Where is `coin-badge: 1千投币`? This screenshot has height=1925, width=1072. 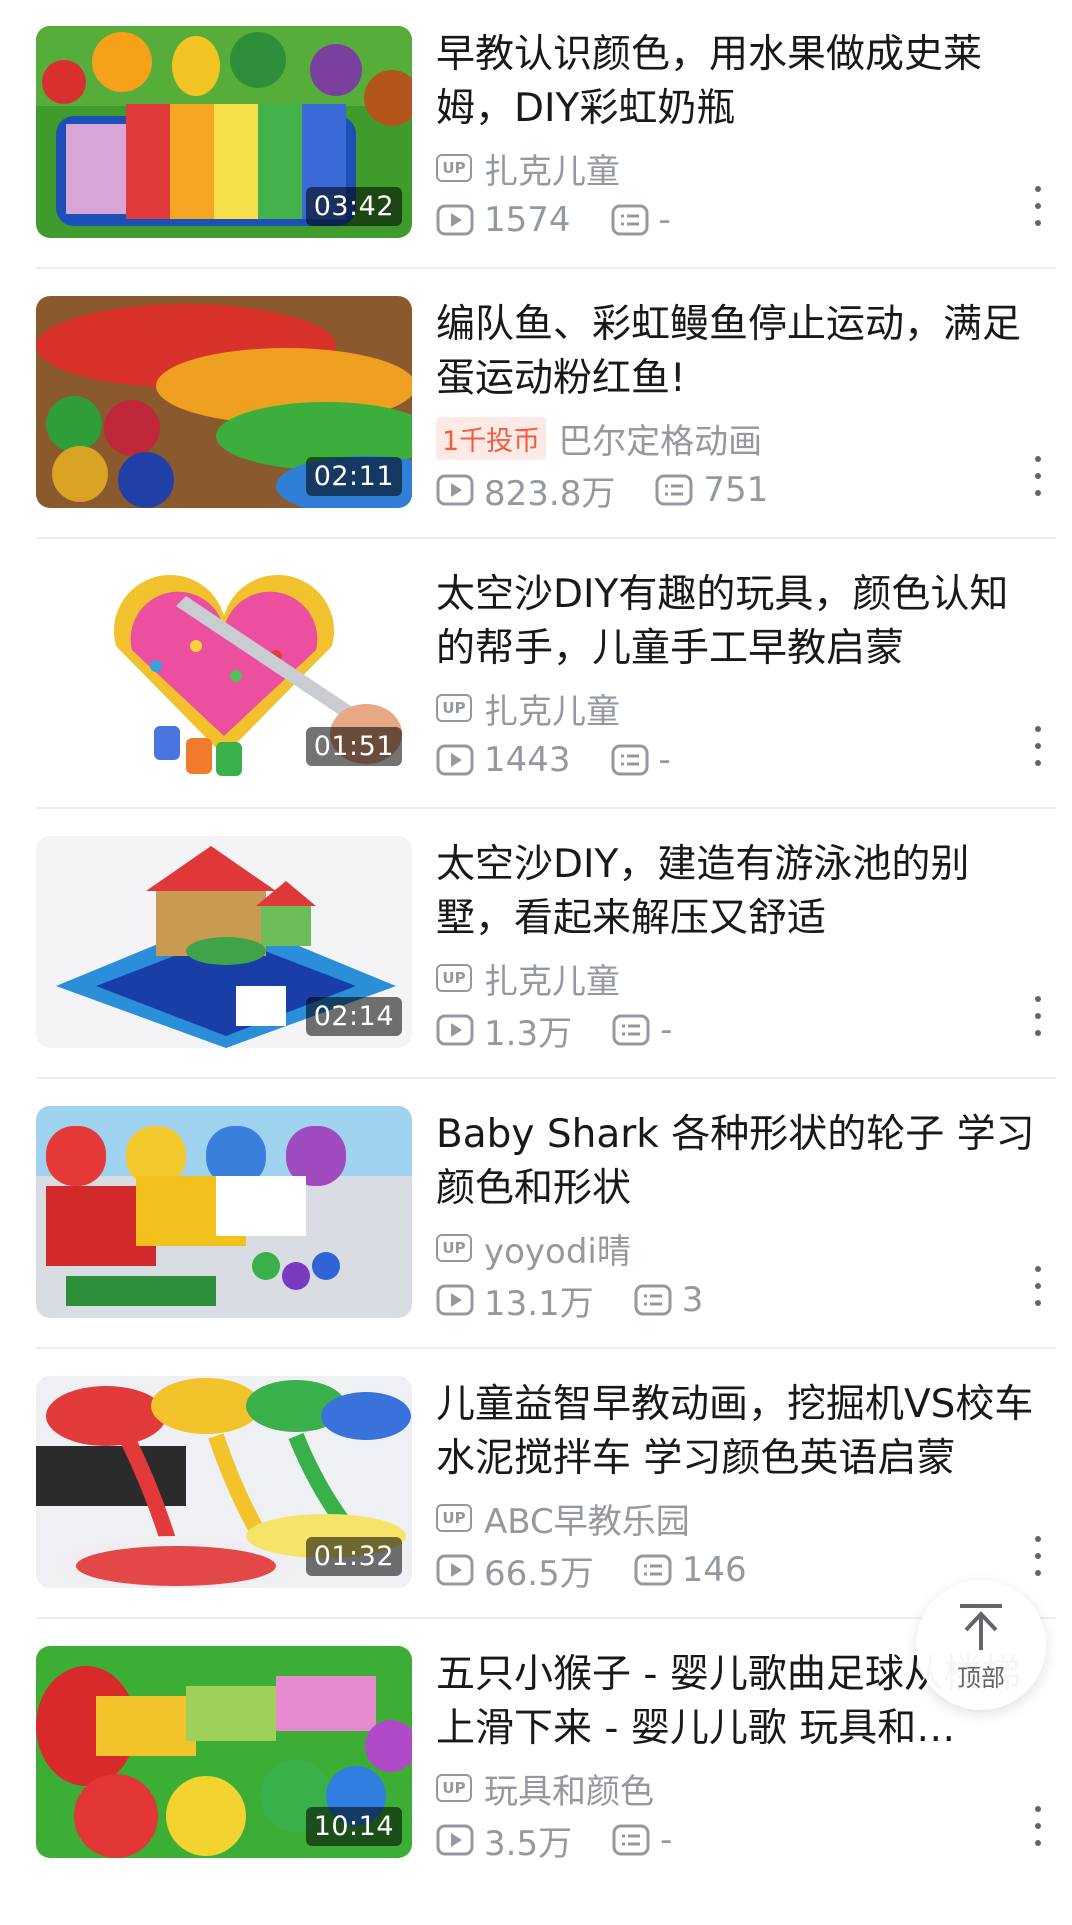 coin-badge: 1千投币 is located at coordinates (491, 438).